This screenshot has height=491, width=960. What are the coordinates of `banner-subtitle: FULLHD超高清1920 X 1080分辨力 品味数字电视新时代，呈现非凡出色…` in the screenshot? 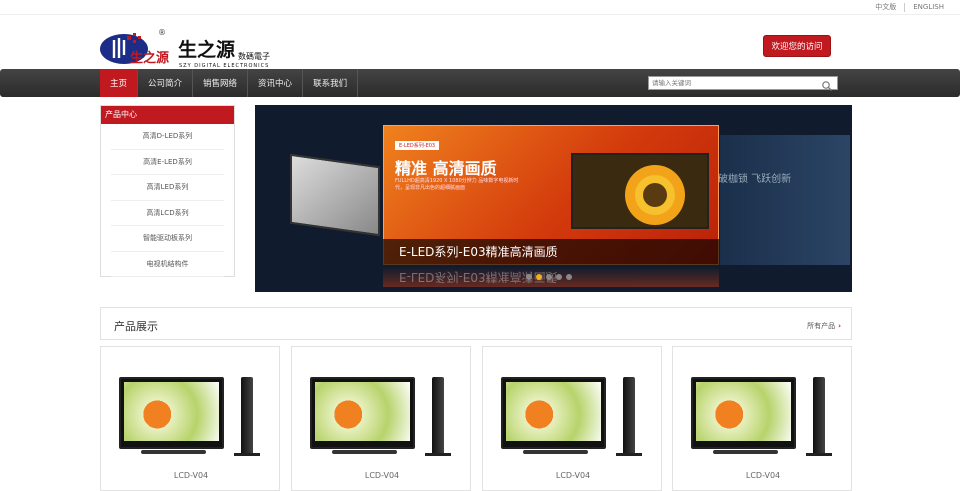 It's located at (457, 184).